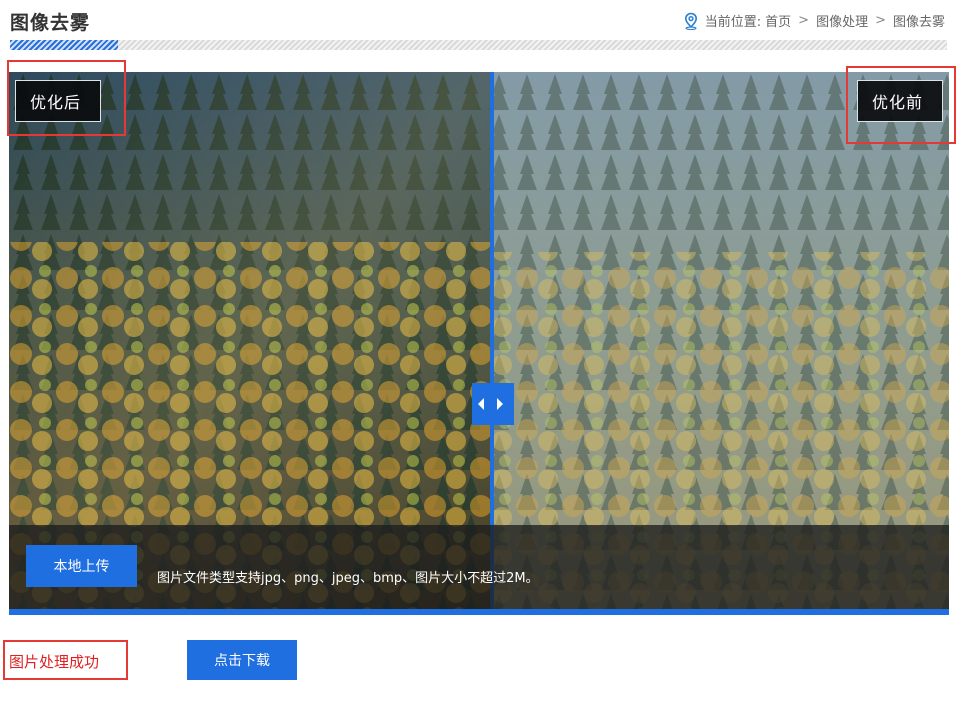 This screenshot has height=701, width=965. I want to click on compare-handle, so click(493, 404).